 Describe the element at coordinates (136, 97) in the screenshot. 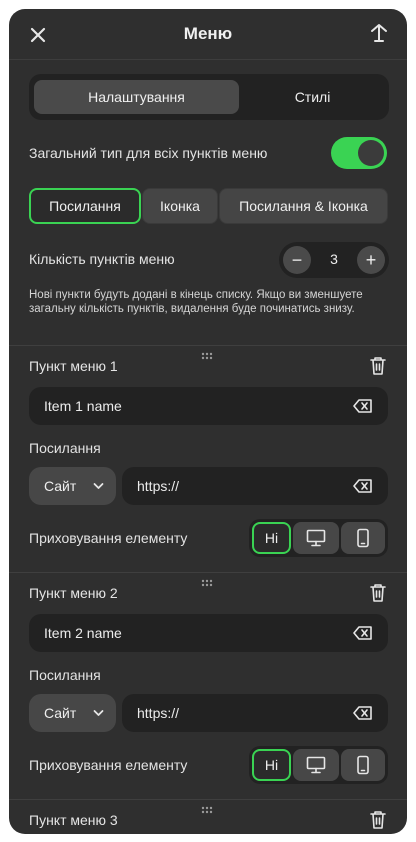

I see `tab-settings: Налаштування` at that location.